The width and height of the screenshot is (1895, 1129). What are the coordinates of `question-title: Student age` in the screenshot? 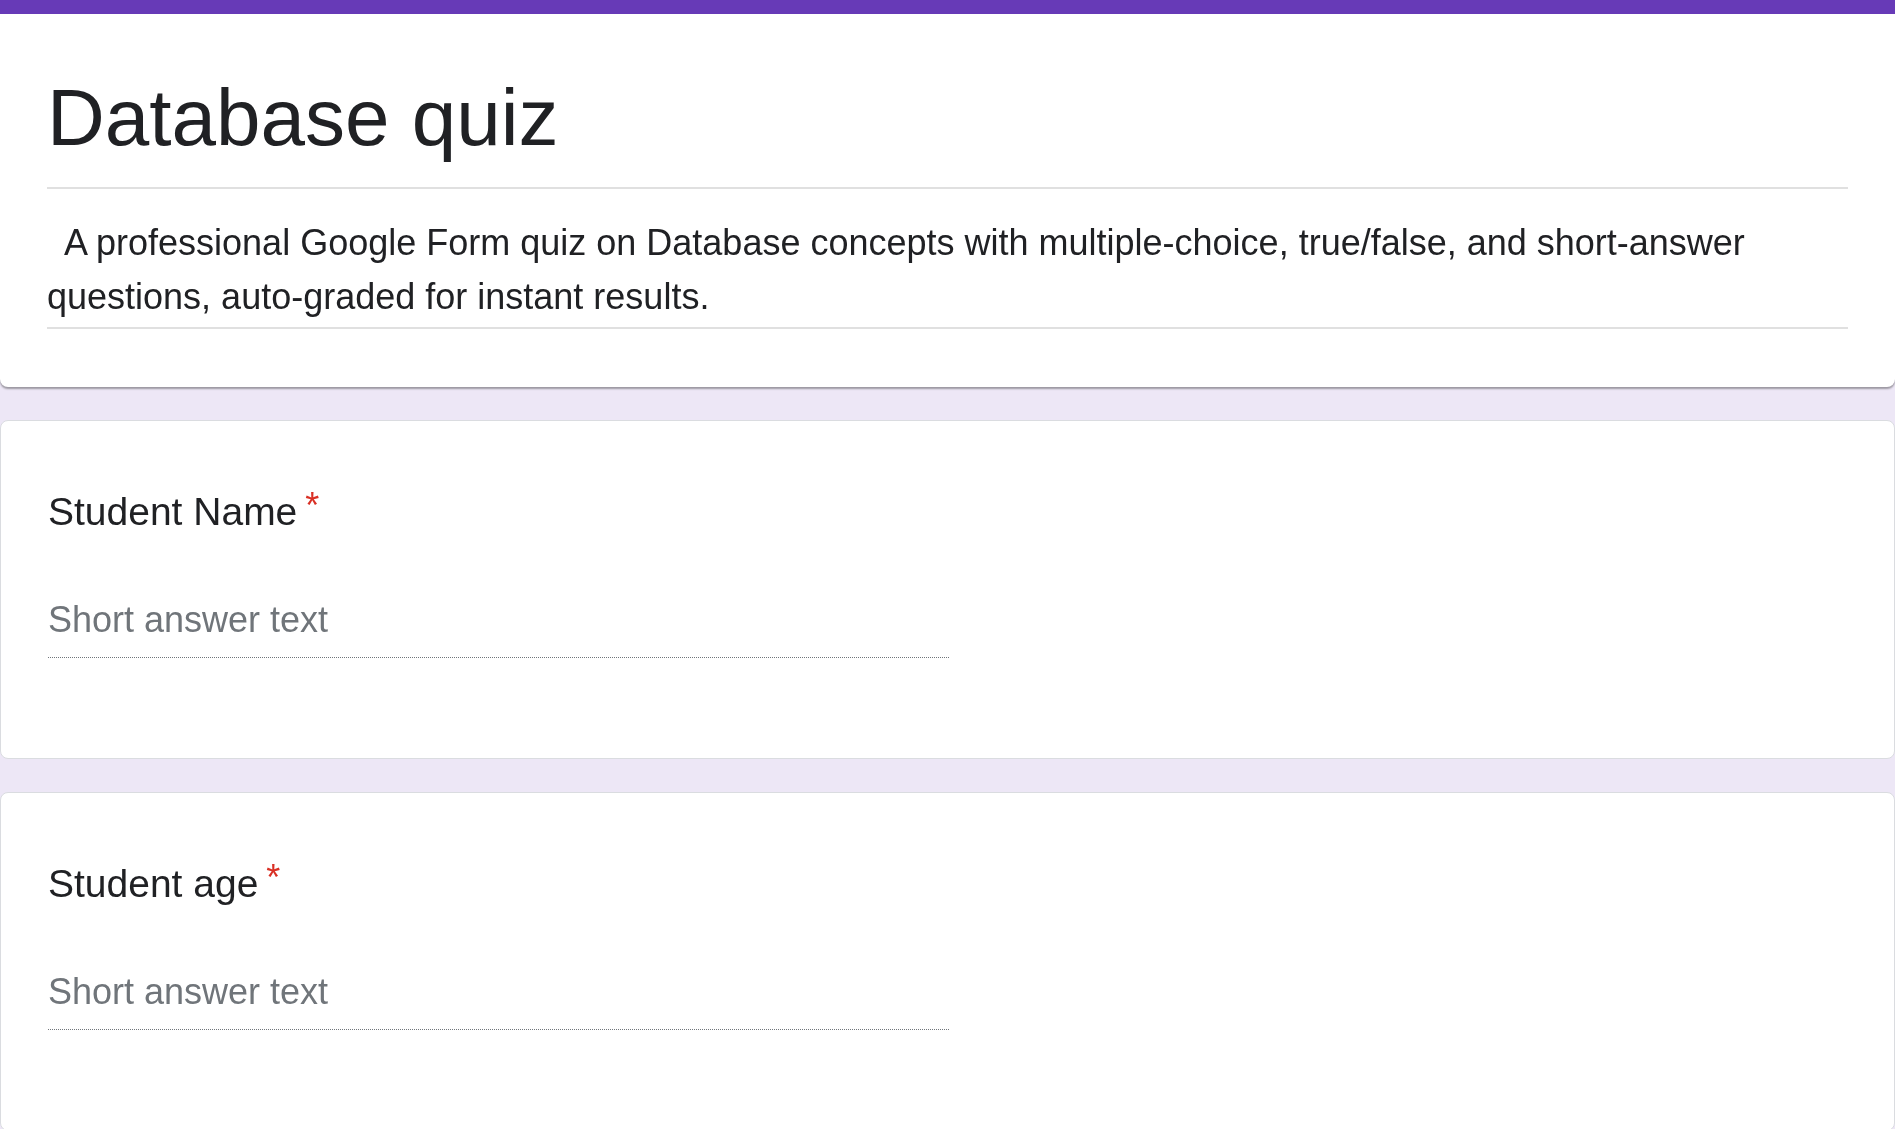 It's located at (153, 884).